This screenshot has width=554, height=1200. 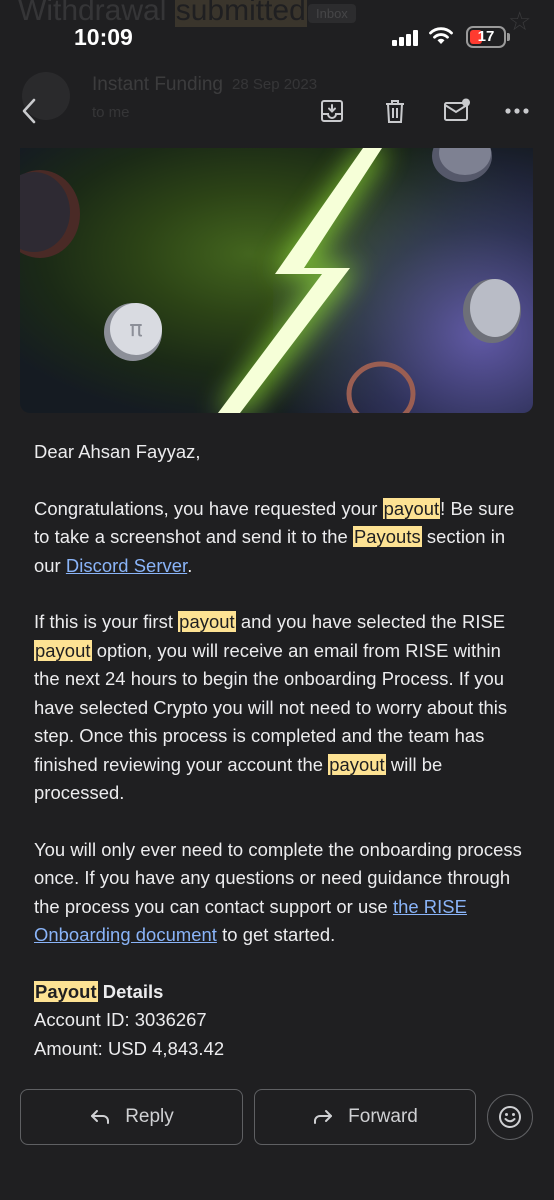 I want to click on reply-icon, so click(x=100, y=1117).